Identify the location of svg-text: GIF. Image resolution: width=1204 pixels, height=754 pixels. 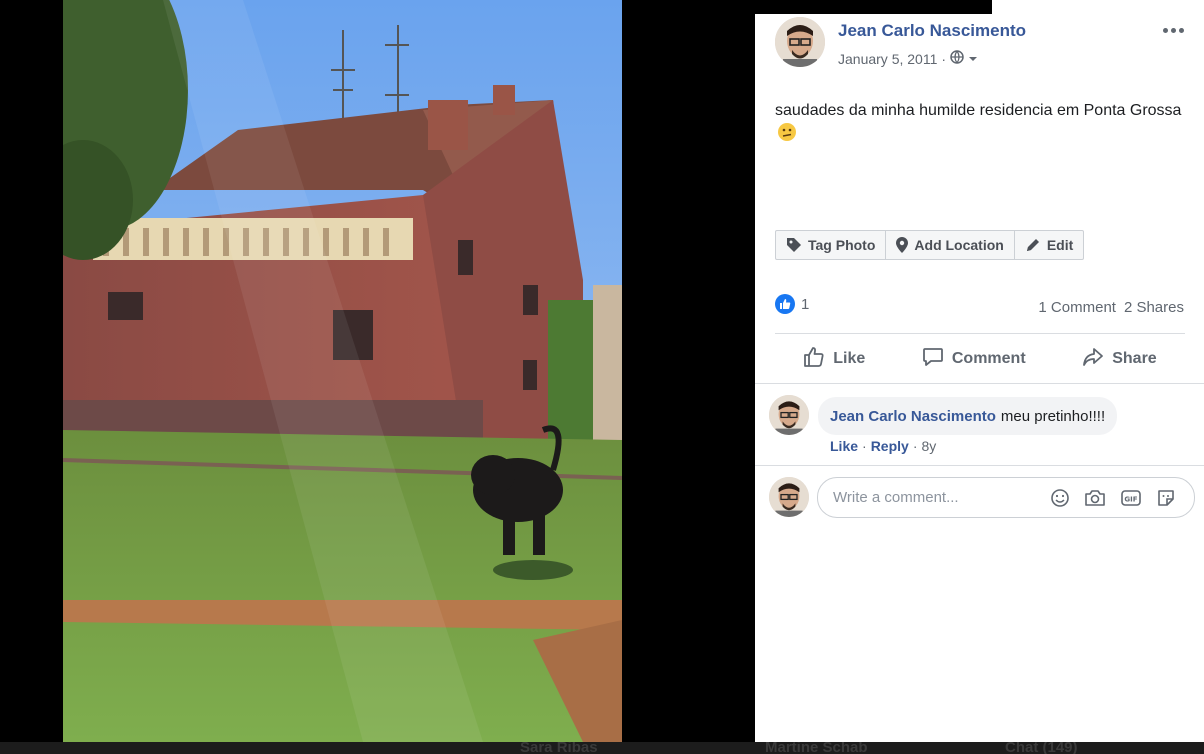
(1130, 499).